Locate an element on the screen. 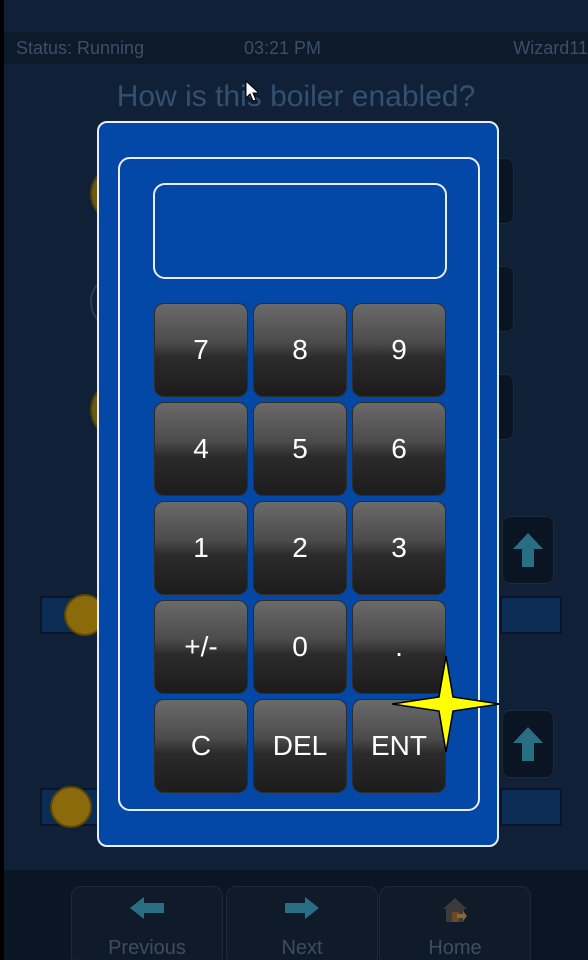  status-text: Status: Running is located at coordinates (80, 48).